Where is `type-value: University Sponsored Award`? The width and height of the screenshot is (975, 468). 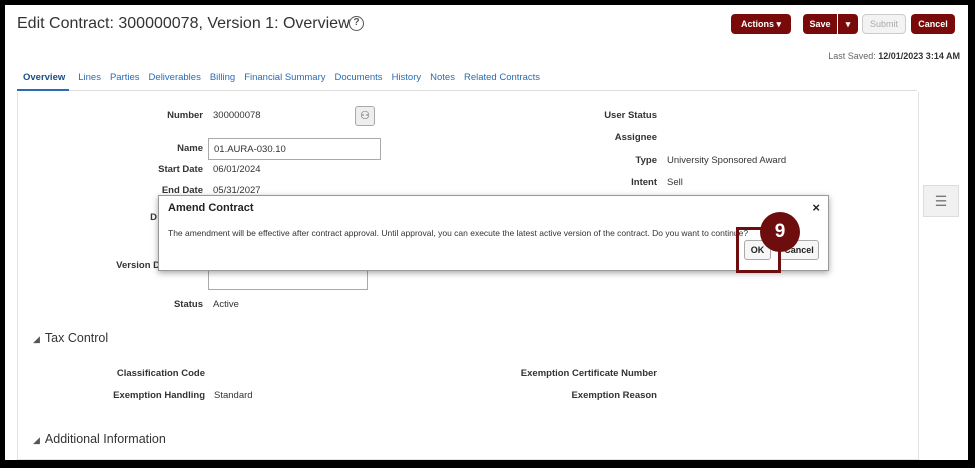
type-value: University Sponsored Award is located at coordinates (727, 160).